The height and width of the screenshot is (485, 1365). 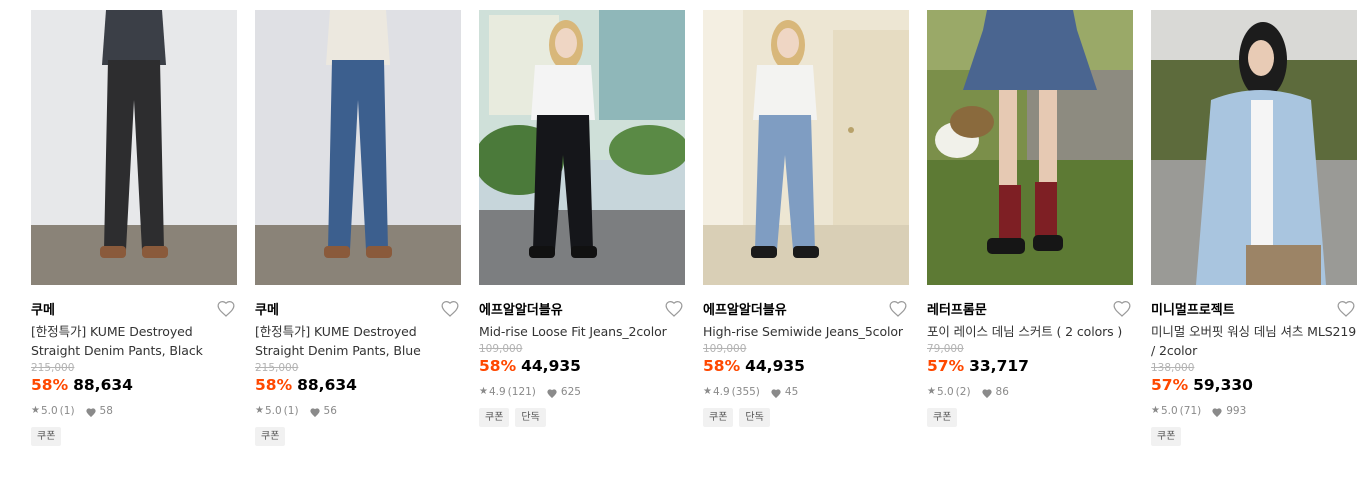 I want to click on review-count: (71), so click(x=1190, y=411).